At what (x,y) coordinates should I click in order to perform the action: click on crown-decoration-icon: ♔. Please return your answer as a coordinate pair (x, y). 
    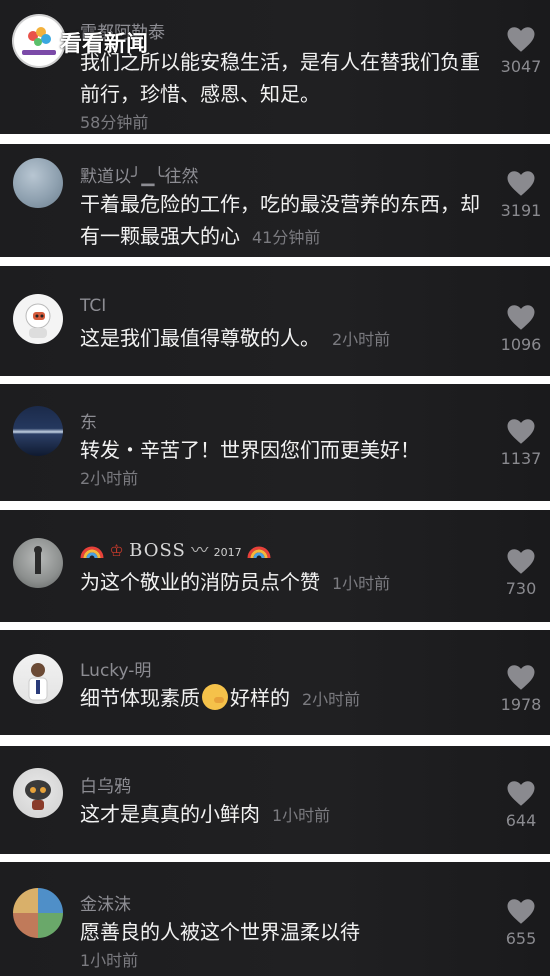
    Looking at the image, I should click on (116, 550).